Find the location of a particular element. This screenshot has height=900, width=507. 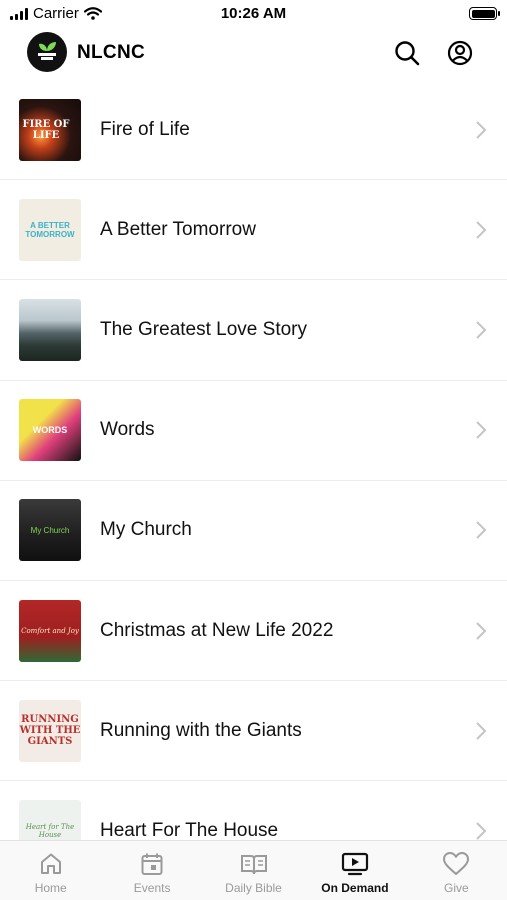

series-title: The Greatest Love Story is located at coordinates (203, 329).